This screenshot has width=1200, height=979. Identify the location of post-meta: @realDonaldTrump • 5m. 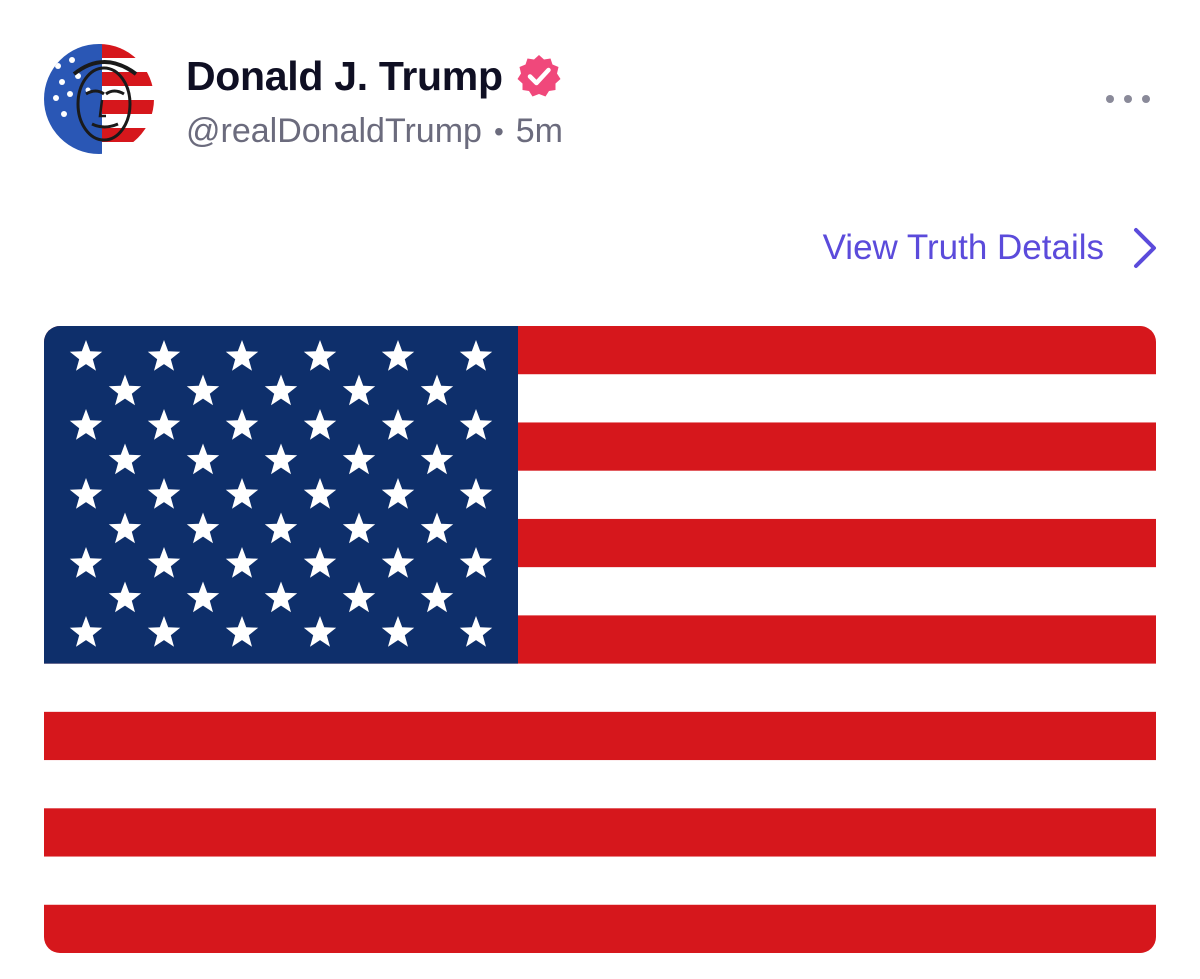
(374, 131).